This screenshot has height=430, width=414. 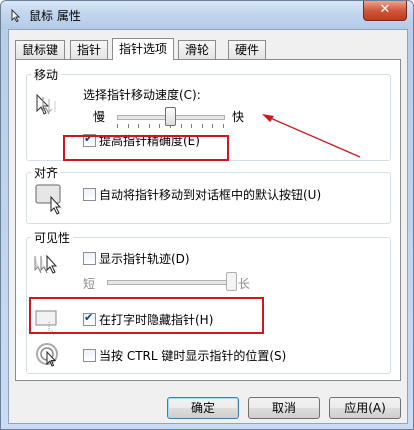 What do you see at coordinates (89, 284) in the screenshot?
I see `short-label: 短` at bounding box center [89, 284].